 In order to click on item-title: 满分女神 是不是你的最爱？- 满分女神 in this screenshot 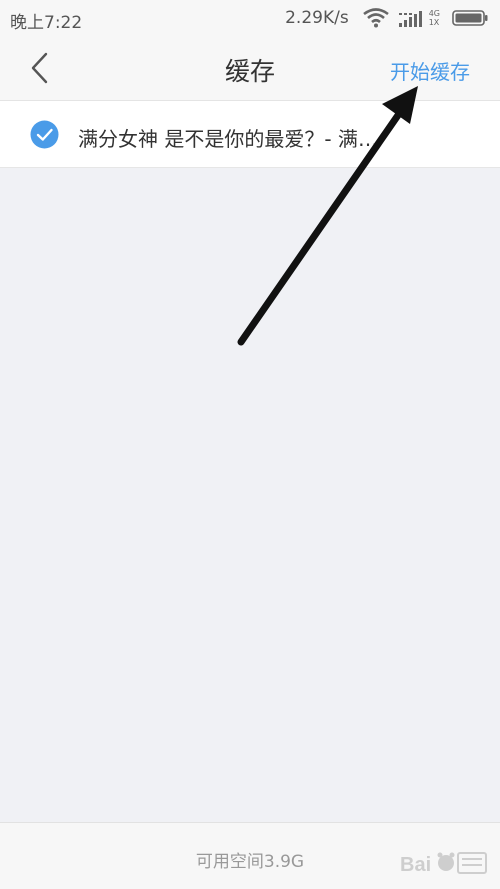, I will do `click(228, 139)`.